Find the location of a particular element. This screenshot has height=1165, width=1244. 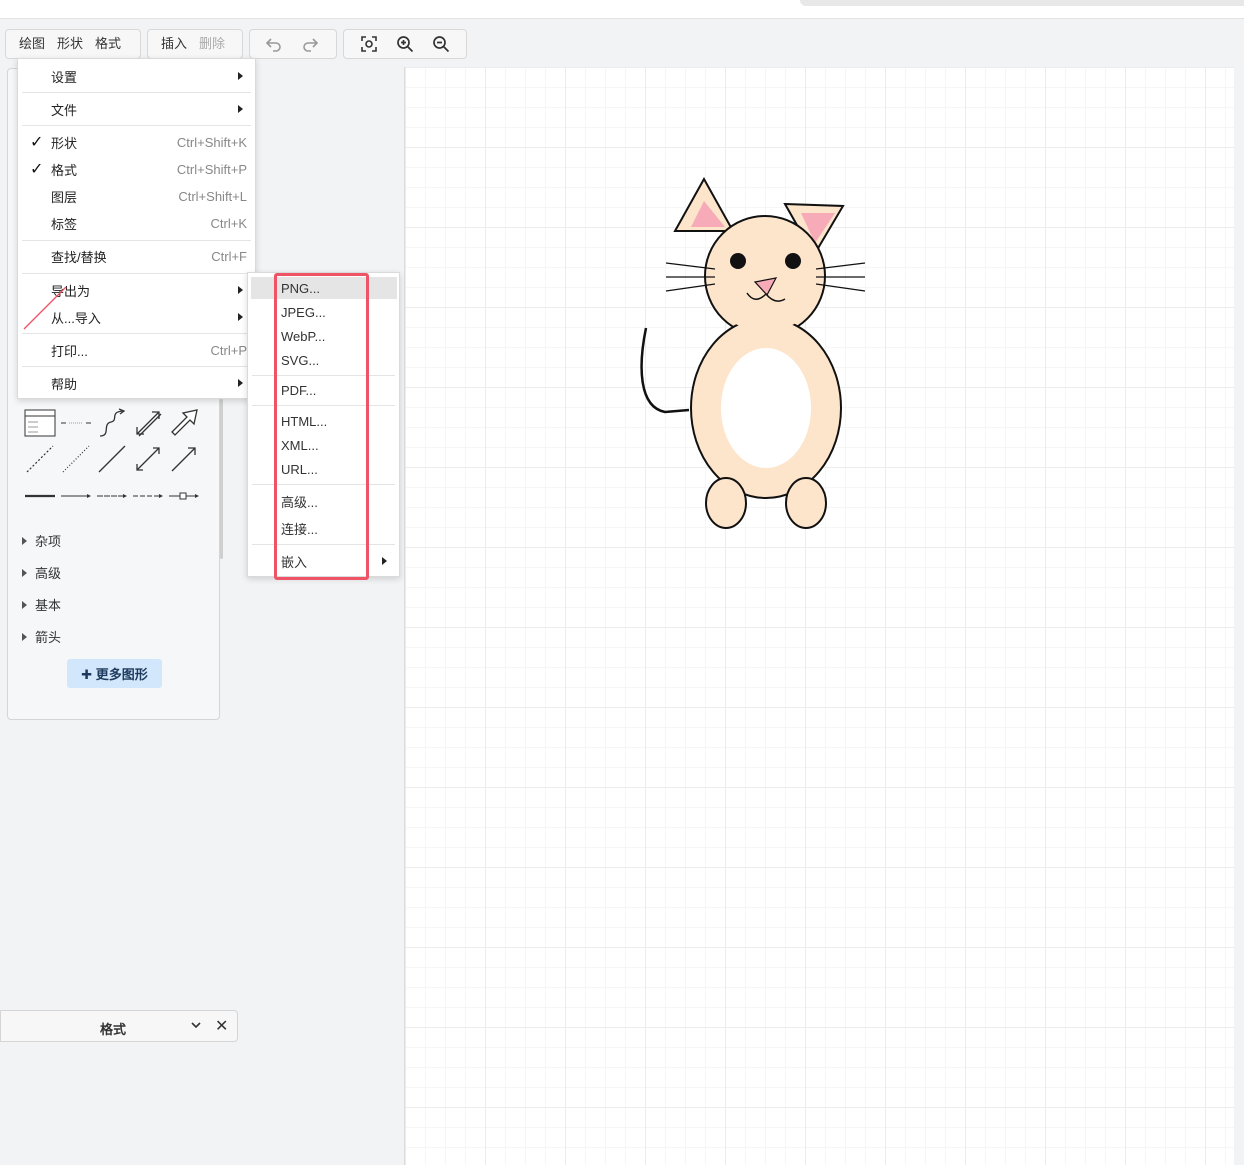

history-group is located at coordinates (293, 44).